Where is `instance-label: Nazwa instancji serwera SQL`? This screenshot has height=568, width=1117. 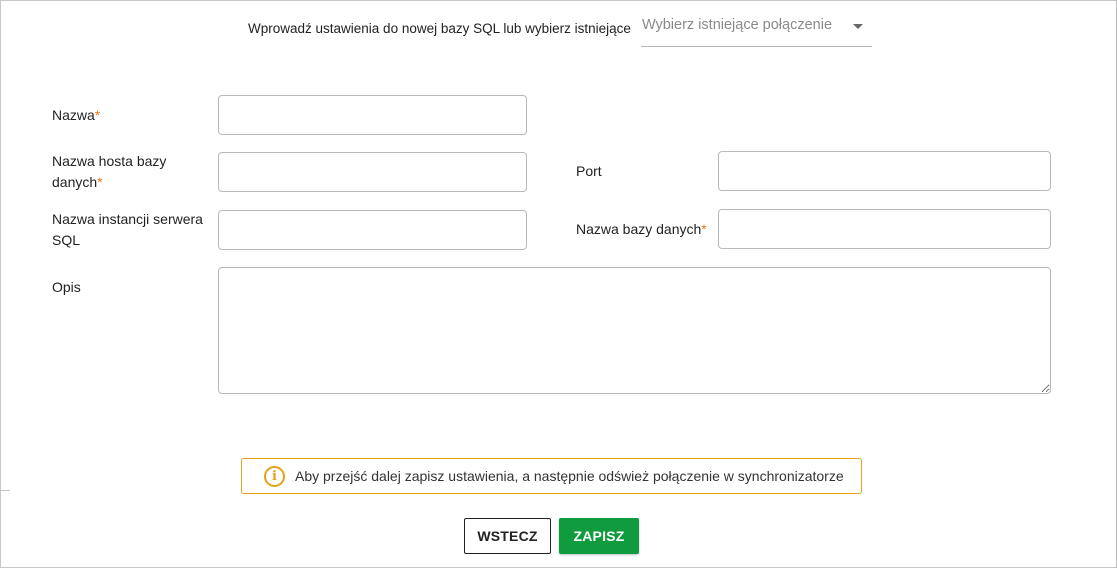 instance-label: Nazwa instancji serwera SQL is located at coordinates (132, 230).